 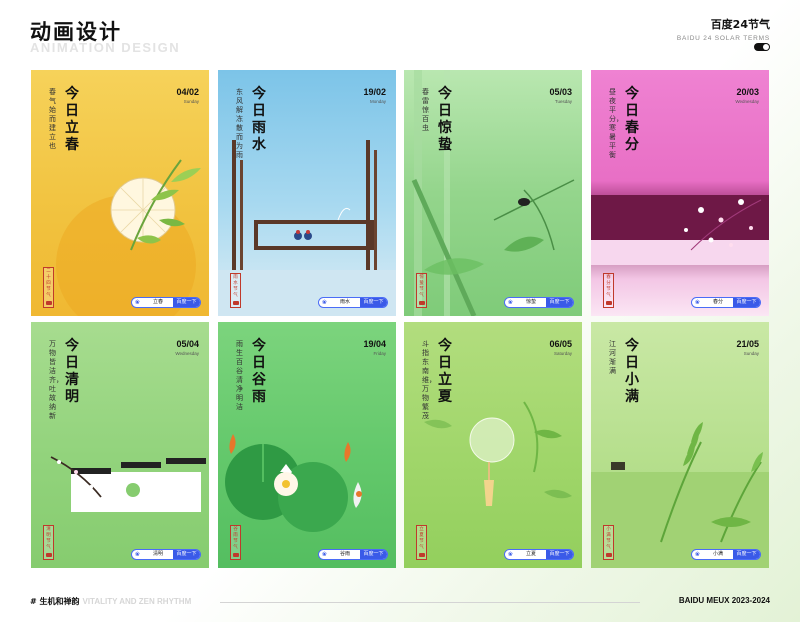 What do you see at coordinates (137, 601) in the screenshot?
I see `footer-tagline-en: VITALITY AND ZEN RHYTHM` at bounding box center [137, 601].